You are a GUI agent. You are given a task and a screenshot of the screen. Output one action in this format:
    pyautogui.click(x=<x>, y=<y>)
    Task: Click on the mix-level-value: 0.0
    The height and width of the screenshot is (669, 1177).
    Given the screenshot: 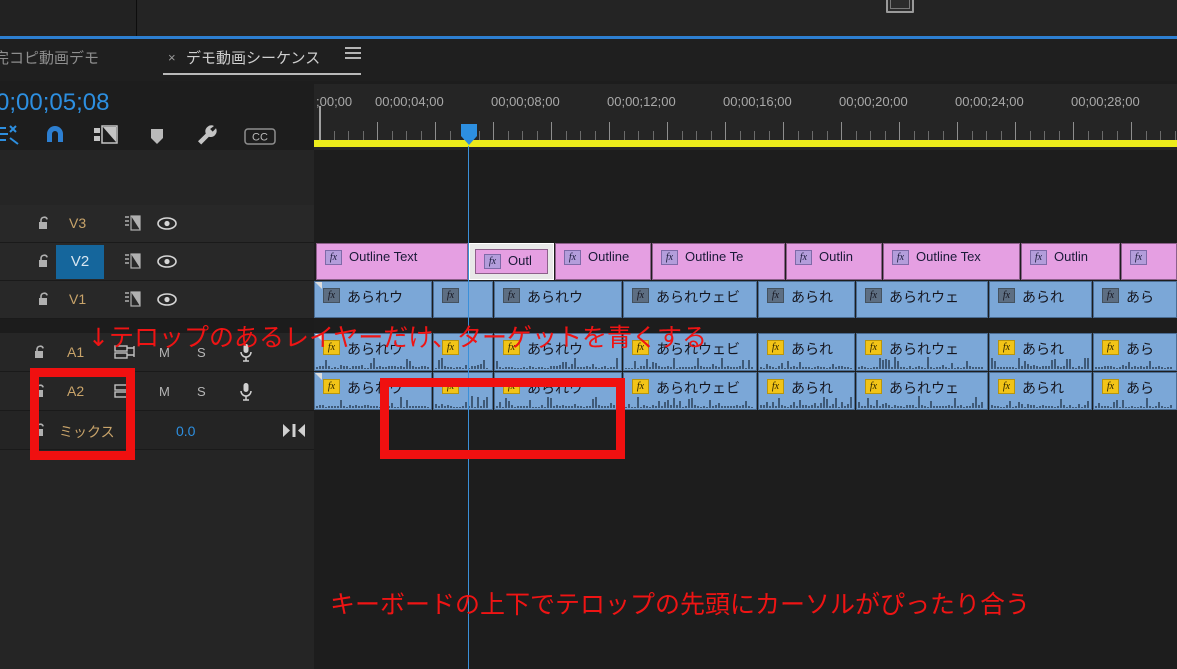 What is the action you would take?
    pyautogui.click(x=185, y=431)
    